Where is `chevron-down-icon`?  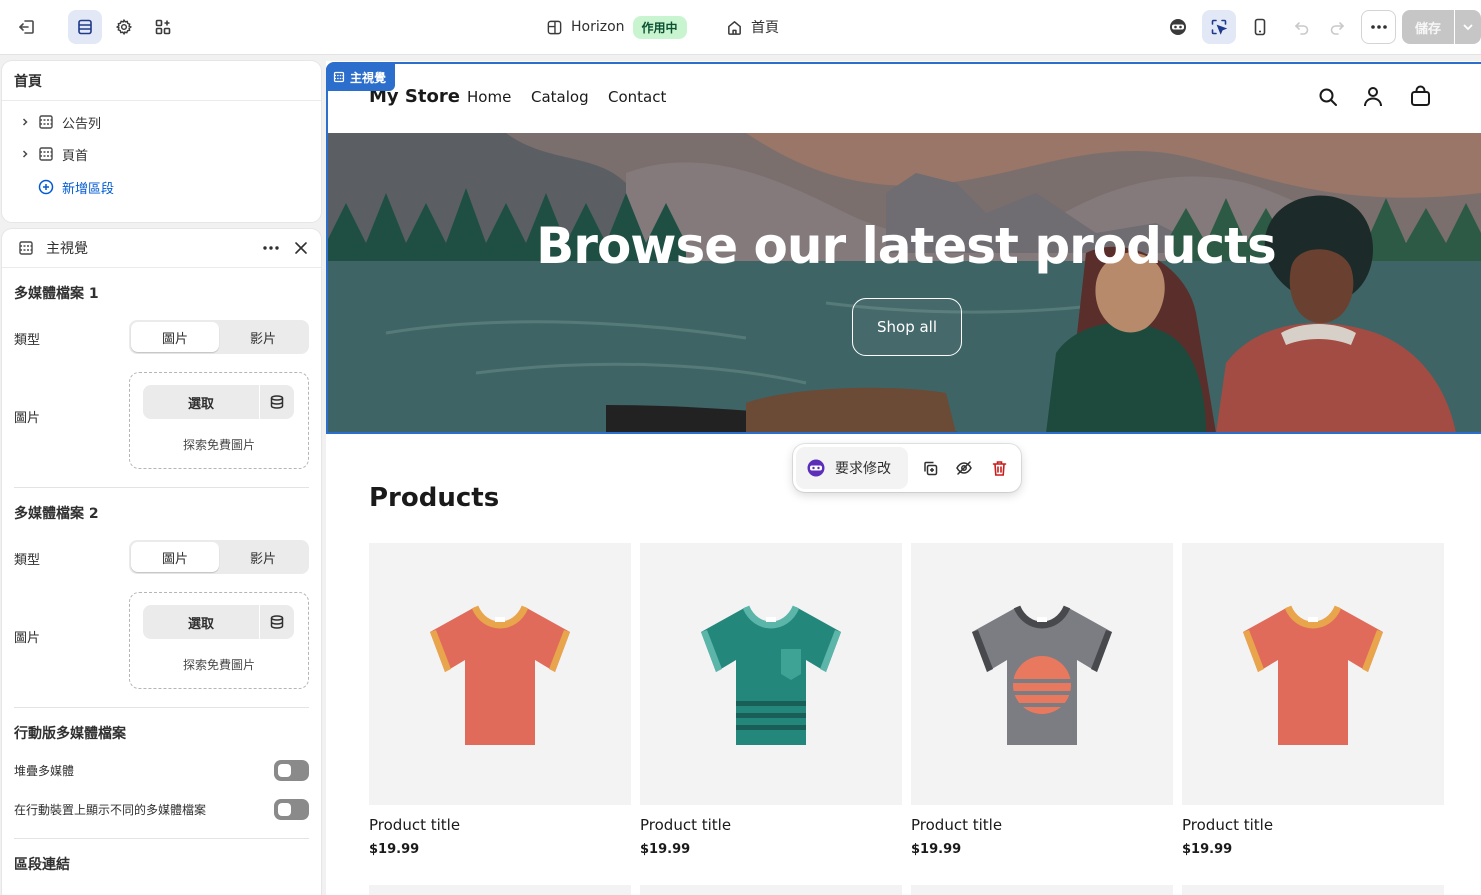
chevron-down-icon is located at coordinates (1468, 27).